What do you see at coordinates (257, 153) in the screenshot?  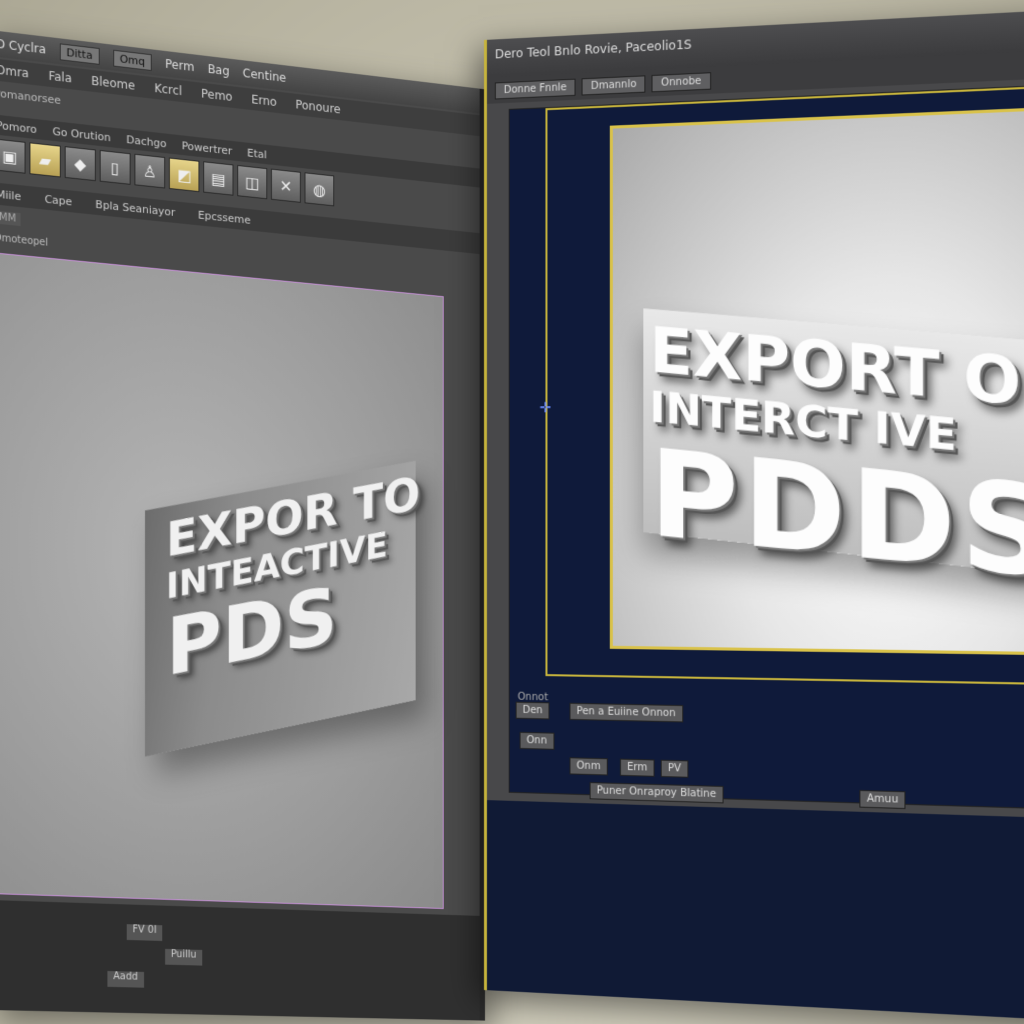 I see `breadcrumb-item: Etal` at bounding box center [257, 153].